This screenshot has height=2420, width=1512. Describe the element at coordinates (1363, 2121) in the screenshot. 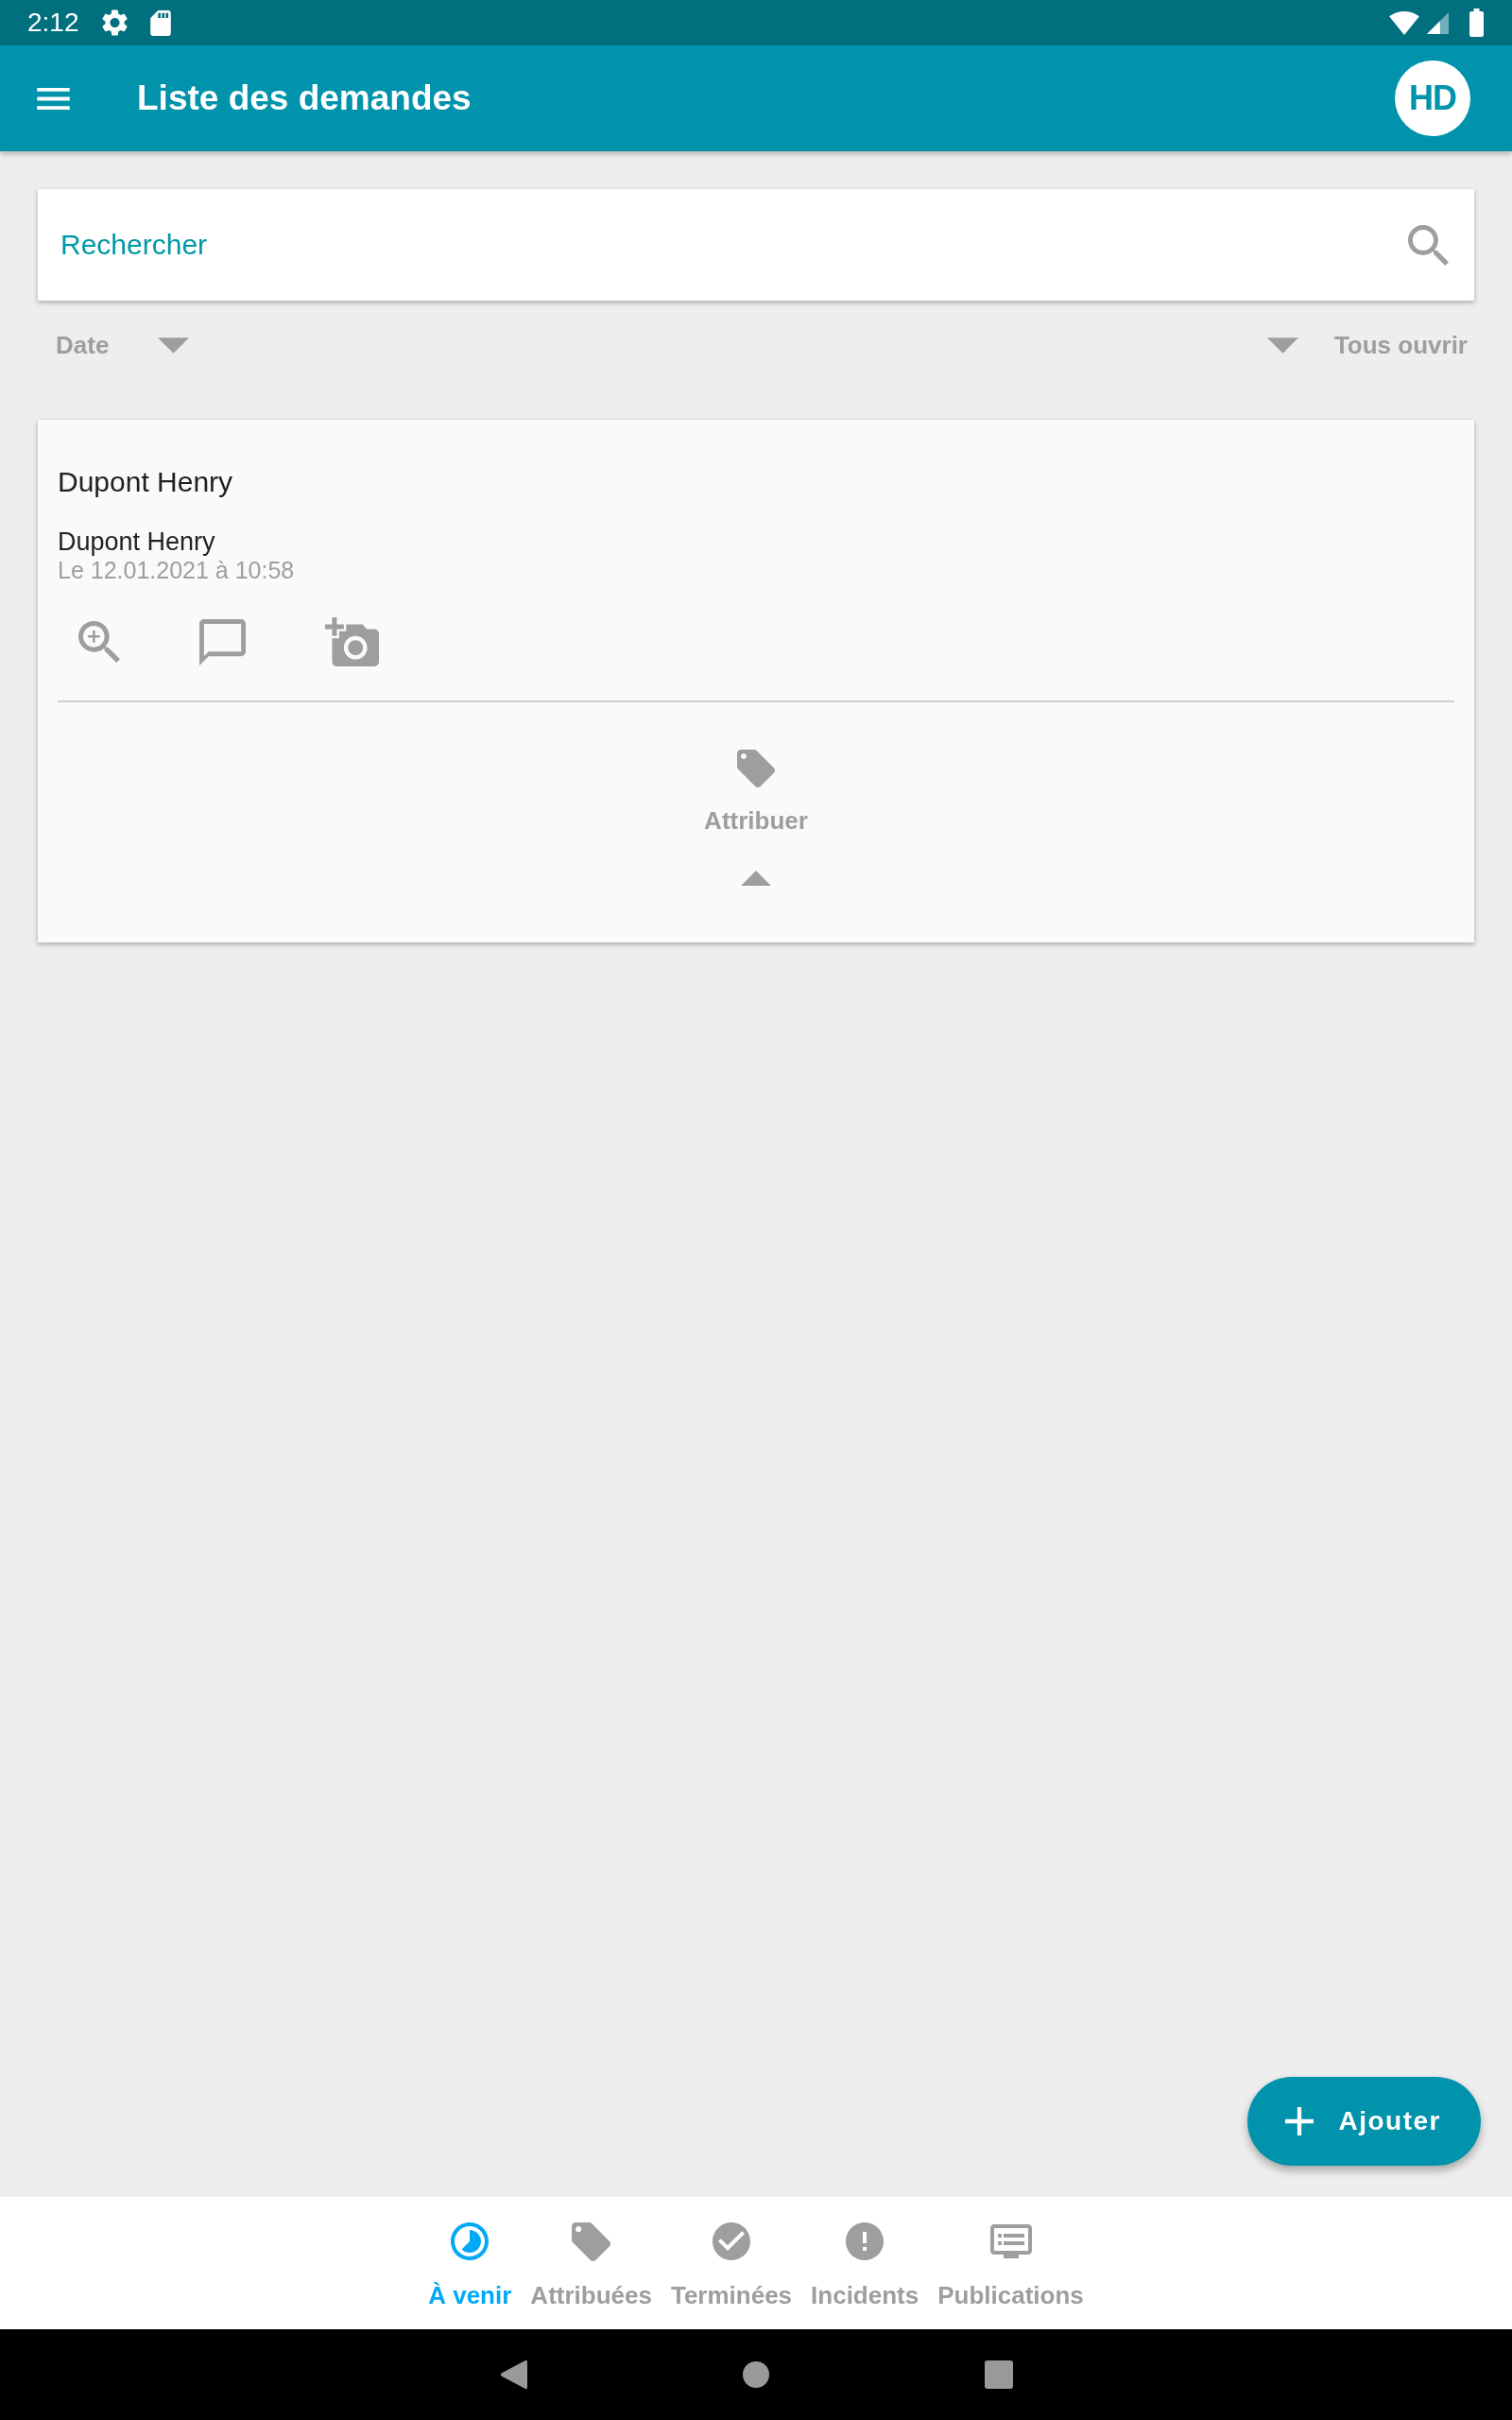

I see `add-button: Ajouter` at that location.